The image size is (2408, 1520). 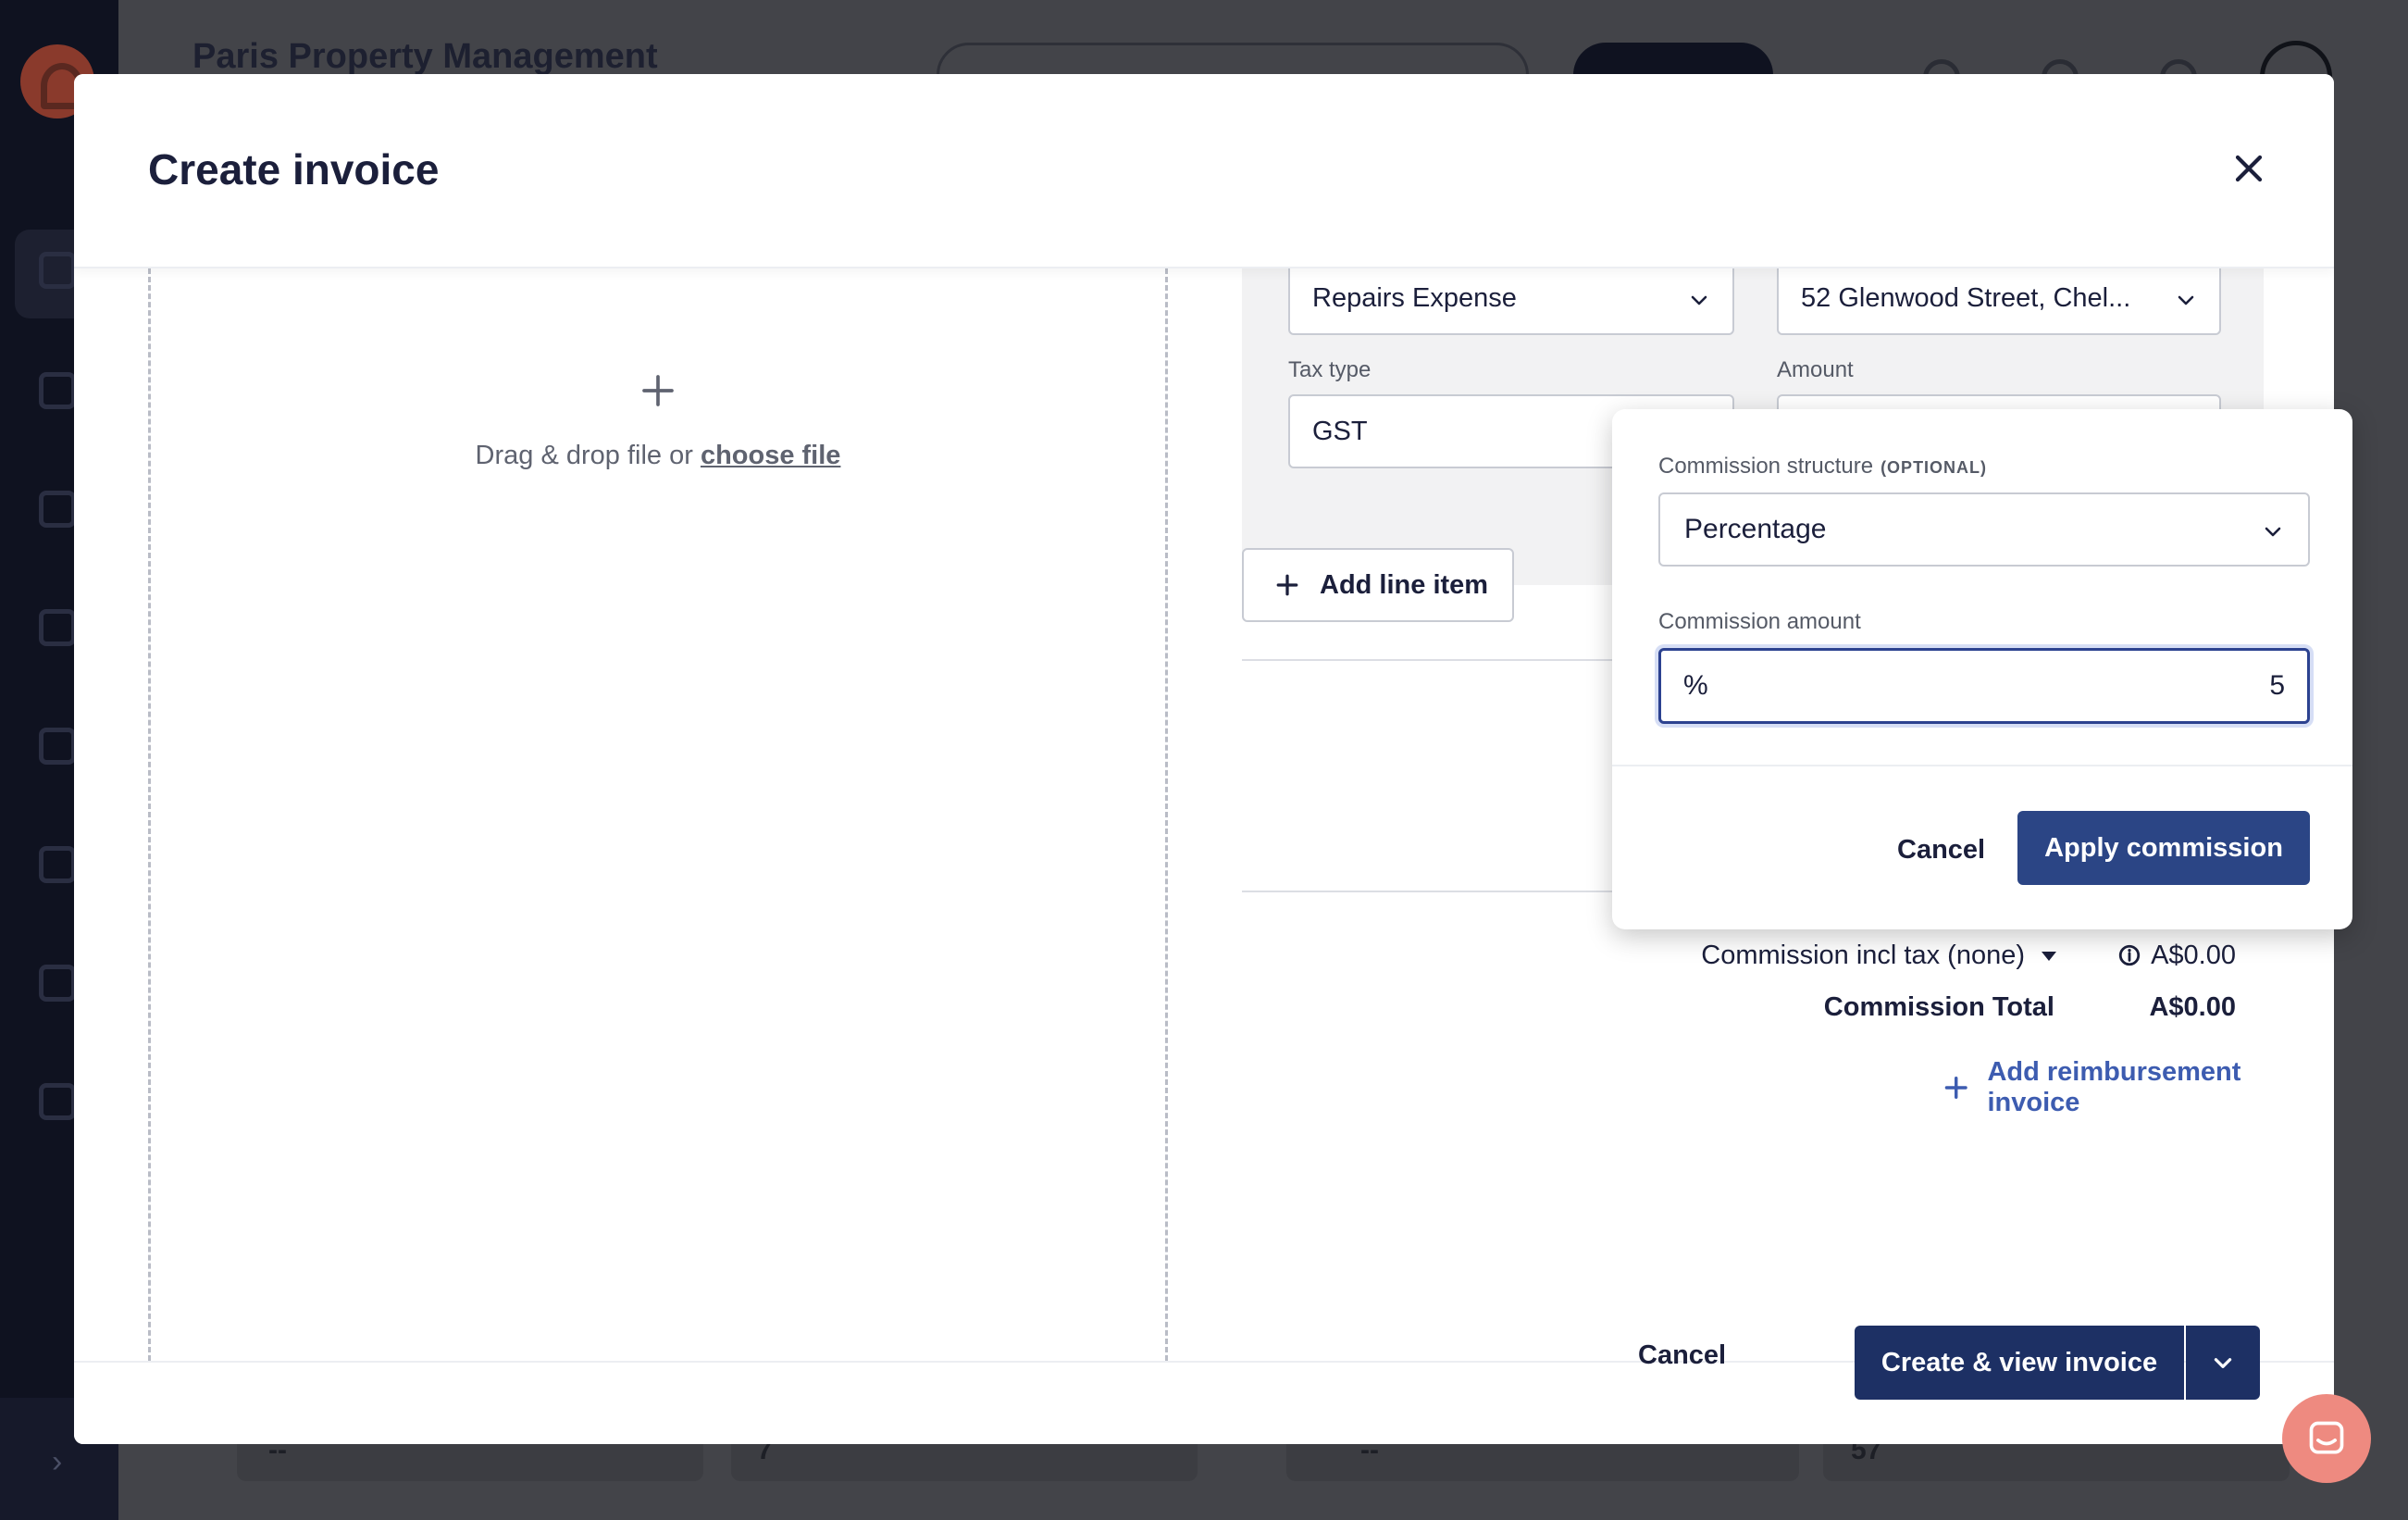 What do you see at coordinates (57, 1101) in the screenshot?
I see `settings-sliders-icon` at bounding box center [57, 1101].